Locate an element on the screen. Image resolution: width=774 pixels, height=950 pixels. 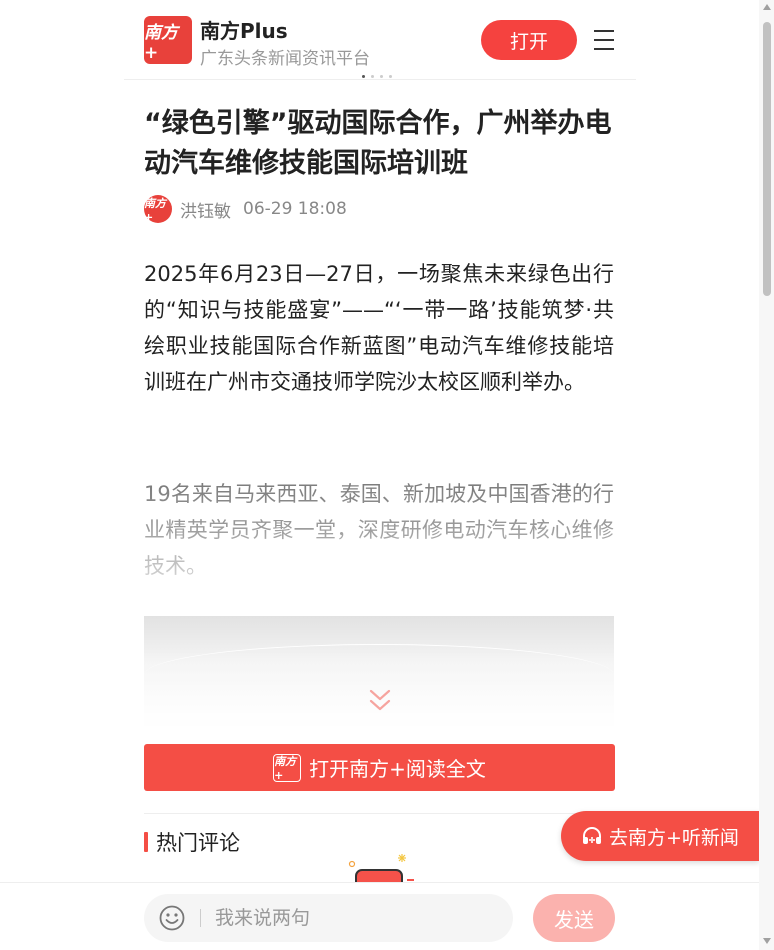
scroll-down-arrow-icon is located at coordinates (767, 941).